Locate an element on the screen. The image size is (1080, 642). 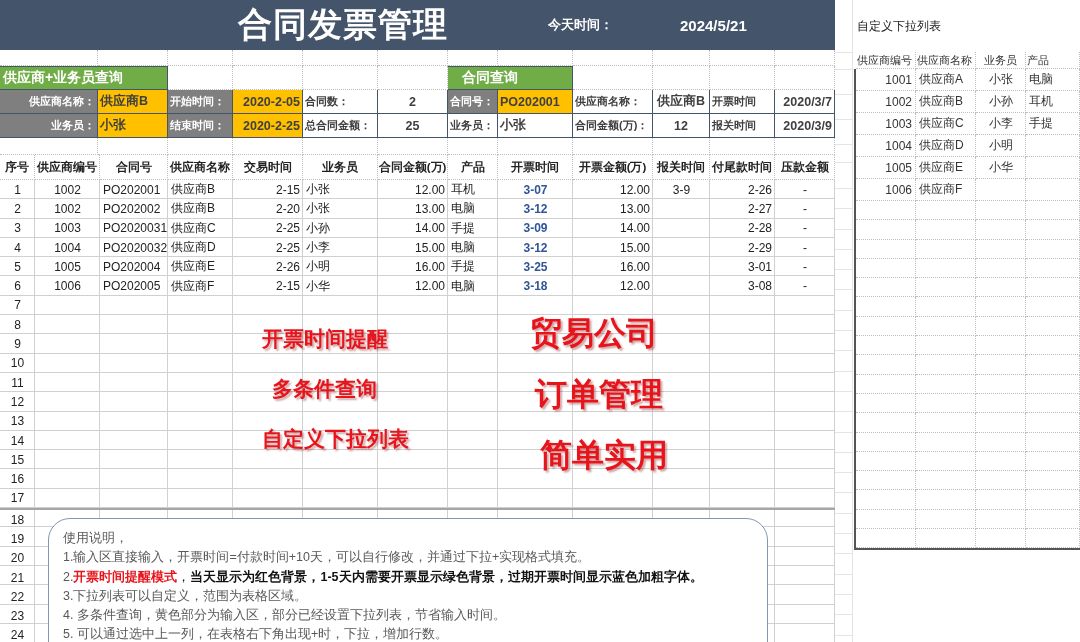
list-cell: 小张 is located at coordinates (1001, 80).